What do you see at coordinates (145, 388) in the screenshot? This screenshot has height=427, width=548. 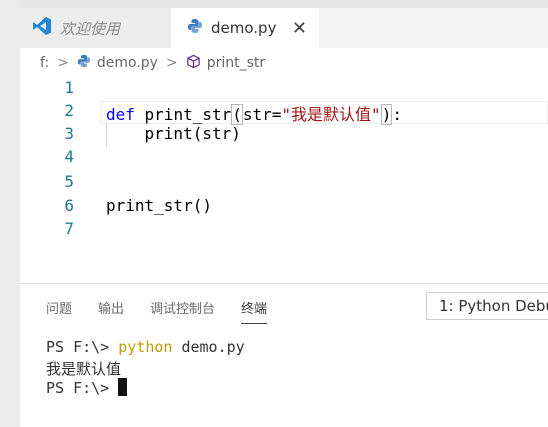 I see `terminal-line: PS F:\>` at bounding box center [145, 388].